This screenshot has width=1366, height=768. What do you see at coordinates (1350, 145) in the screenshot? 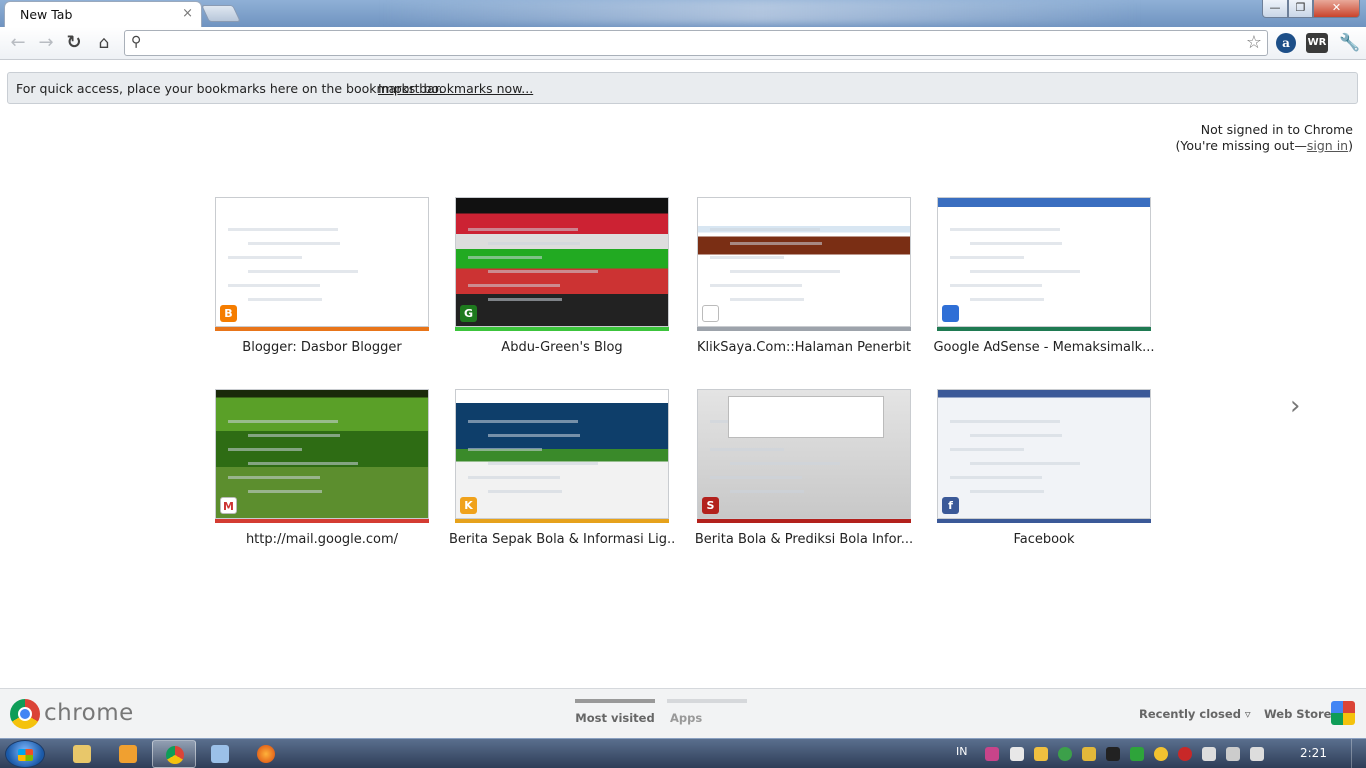
I see `signin-suffix: )` at bounding box center [1350, 145].